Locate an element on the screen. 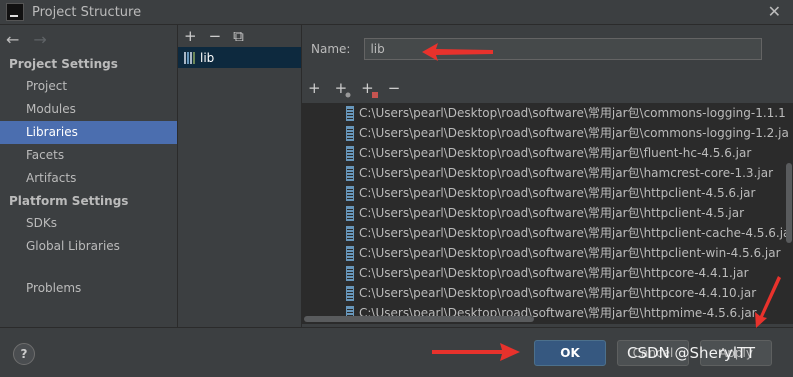 Image resolution: width=793 pixels, height=377 pixels. watermark: CSDN @SherylTT is located at coordinates (691, 353).